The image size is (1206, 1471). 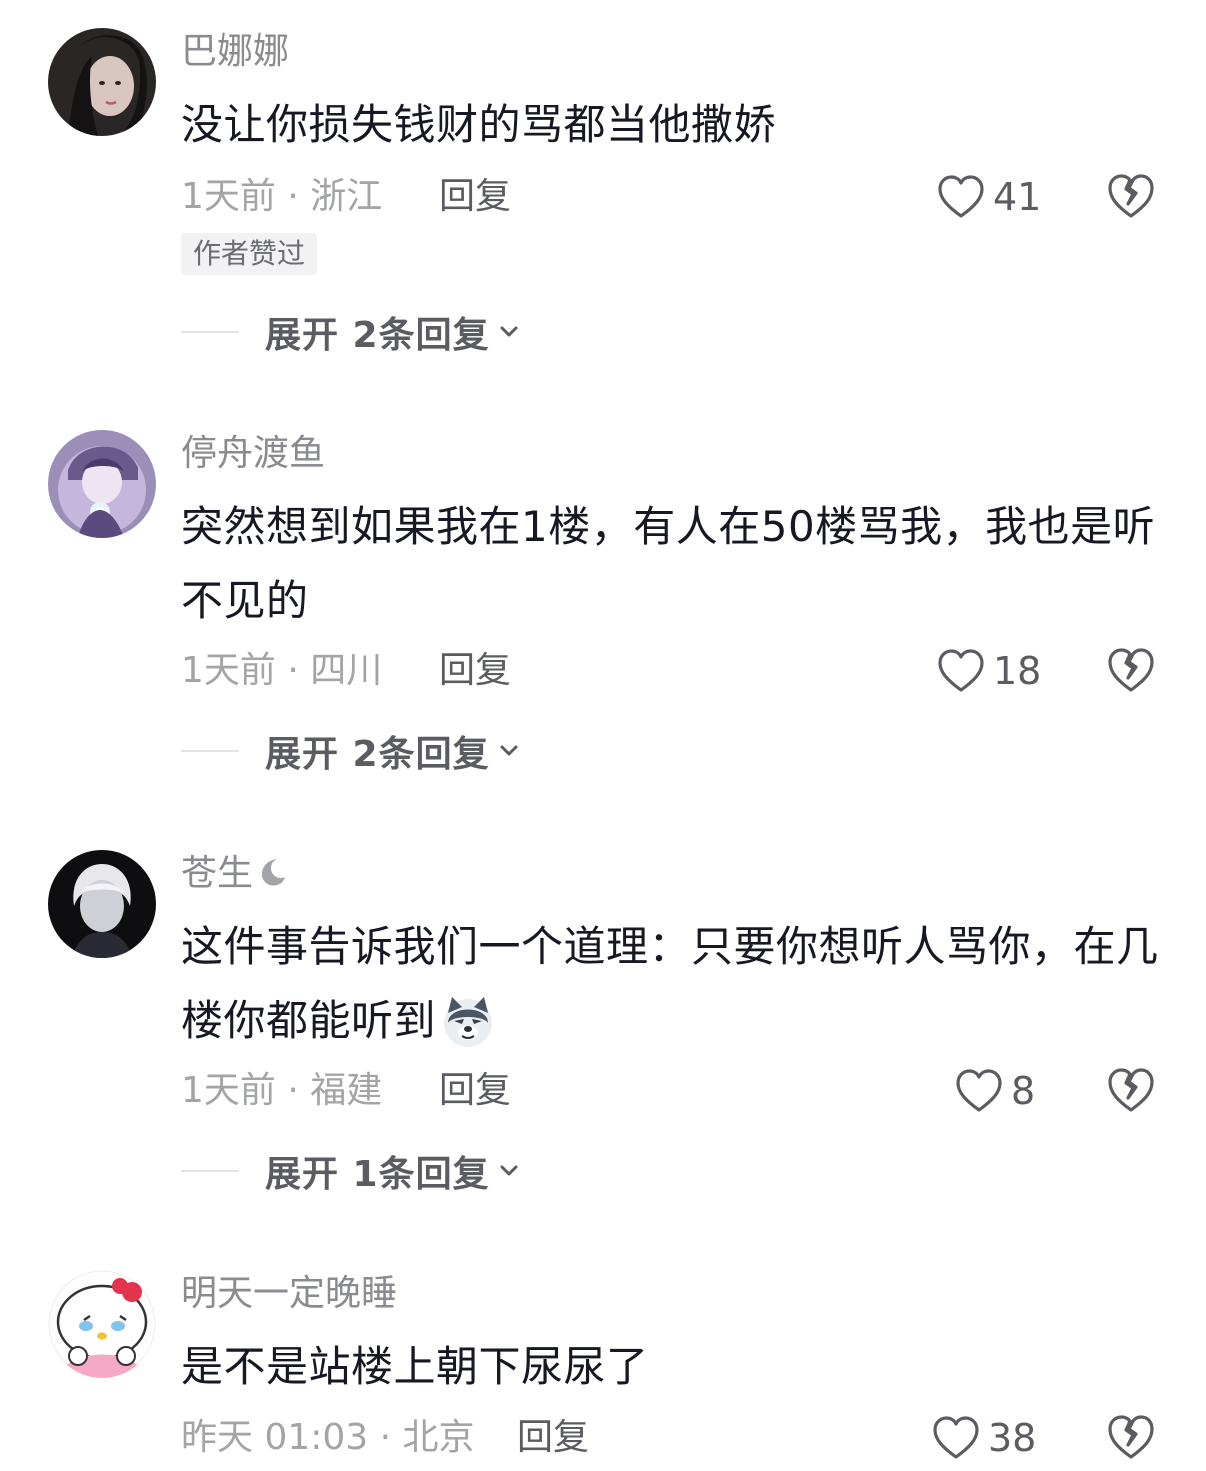 What do you see at coordinates (1017, 671) in the screenshot?
I see `like-count: 18` at bounding box center [1017, 671].